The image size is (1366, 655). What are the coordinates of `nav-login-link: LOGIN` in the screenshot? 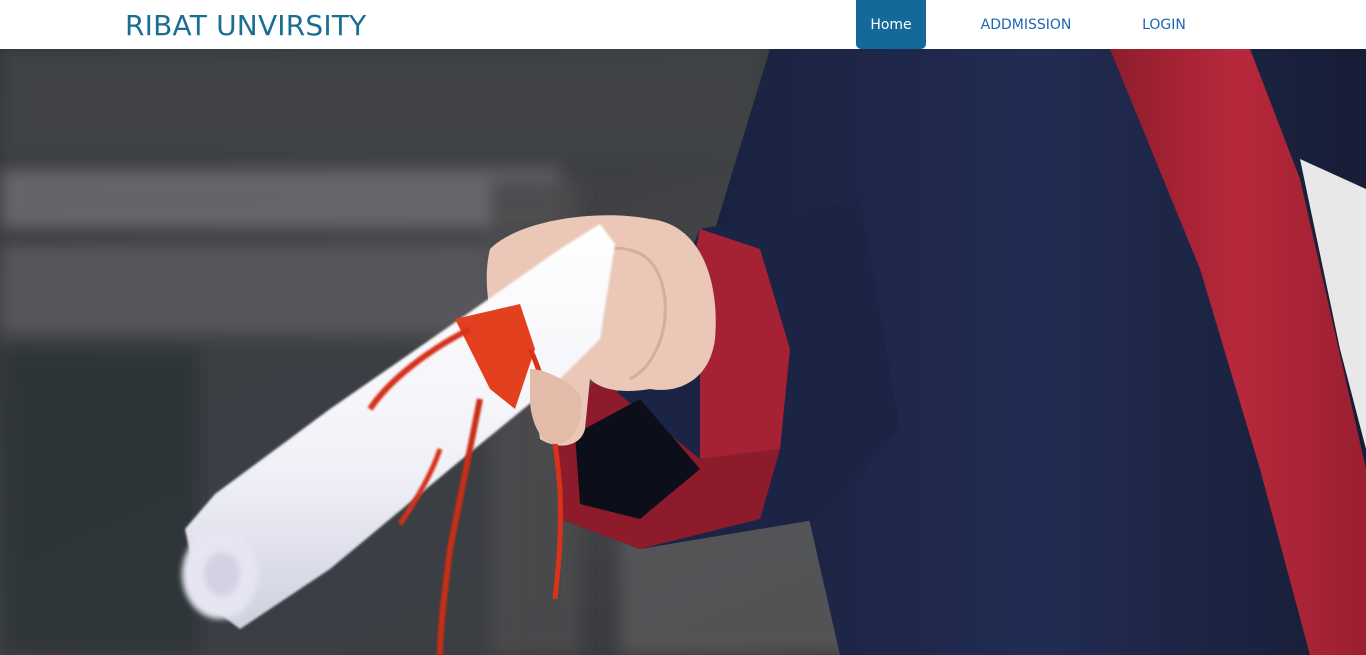 It's located at (1164, 24).